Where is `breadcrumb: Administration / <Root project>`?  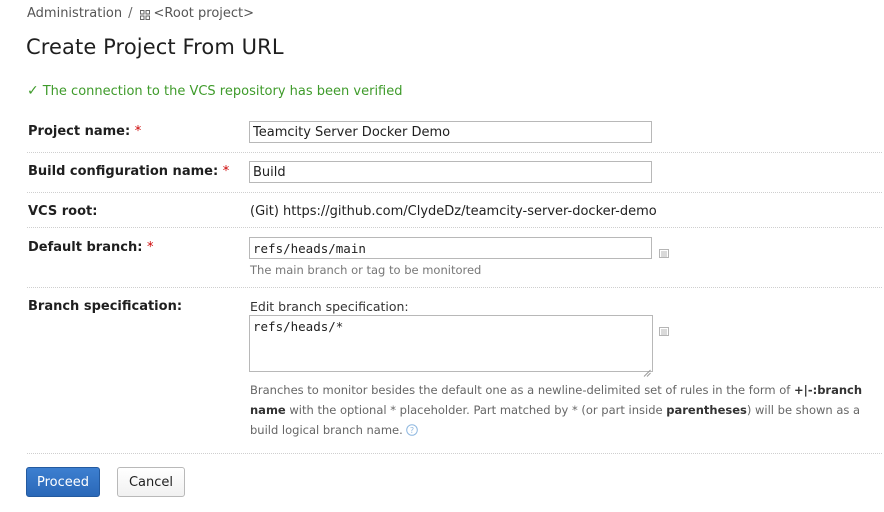 breadcrumb: Administration / <Root project> is located at coordinates (140, 13).